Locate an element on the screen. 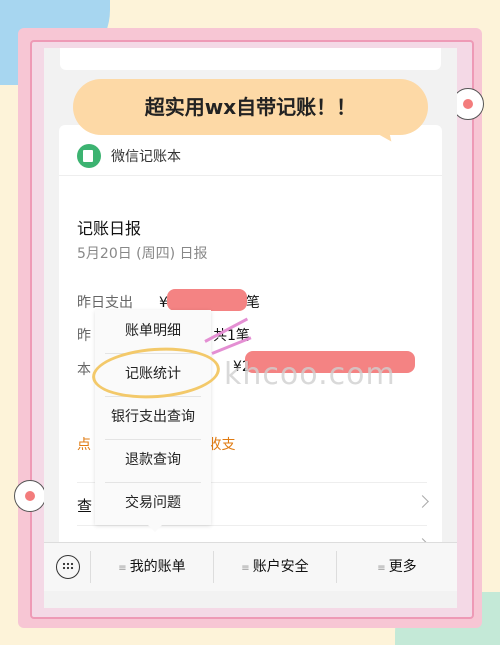  row-label: 昨 is located at coordinates (84, 336).